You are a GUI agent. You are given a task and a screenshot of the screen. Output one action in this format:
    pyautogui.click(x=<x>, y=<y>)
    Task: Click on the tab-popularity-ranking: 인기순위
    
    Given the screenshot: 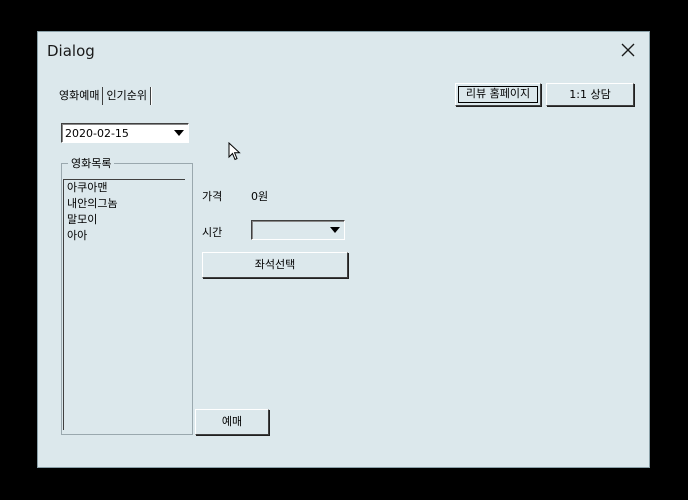 What is the action you would take?
    pyautogui.click(x=127, y=96)
    